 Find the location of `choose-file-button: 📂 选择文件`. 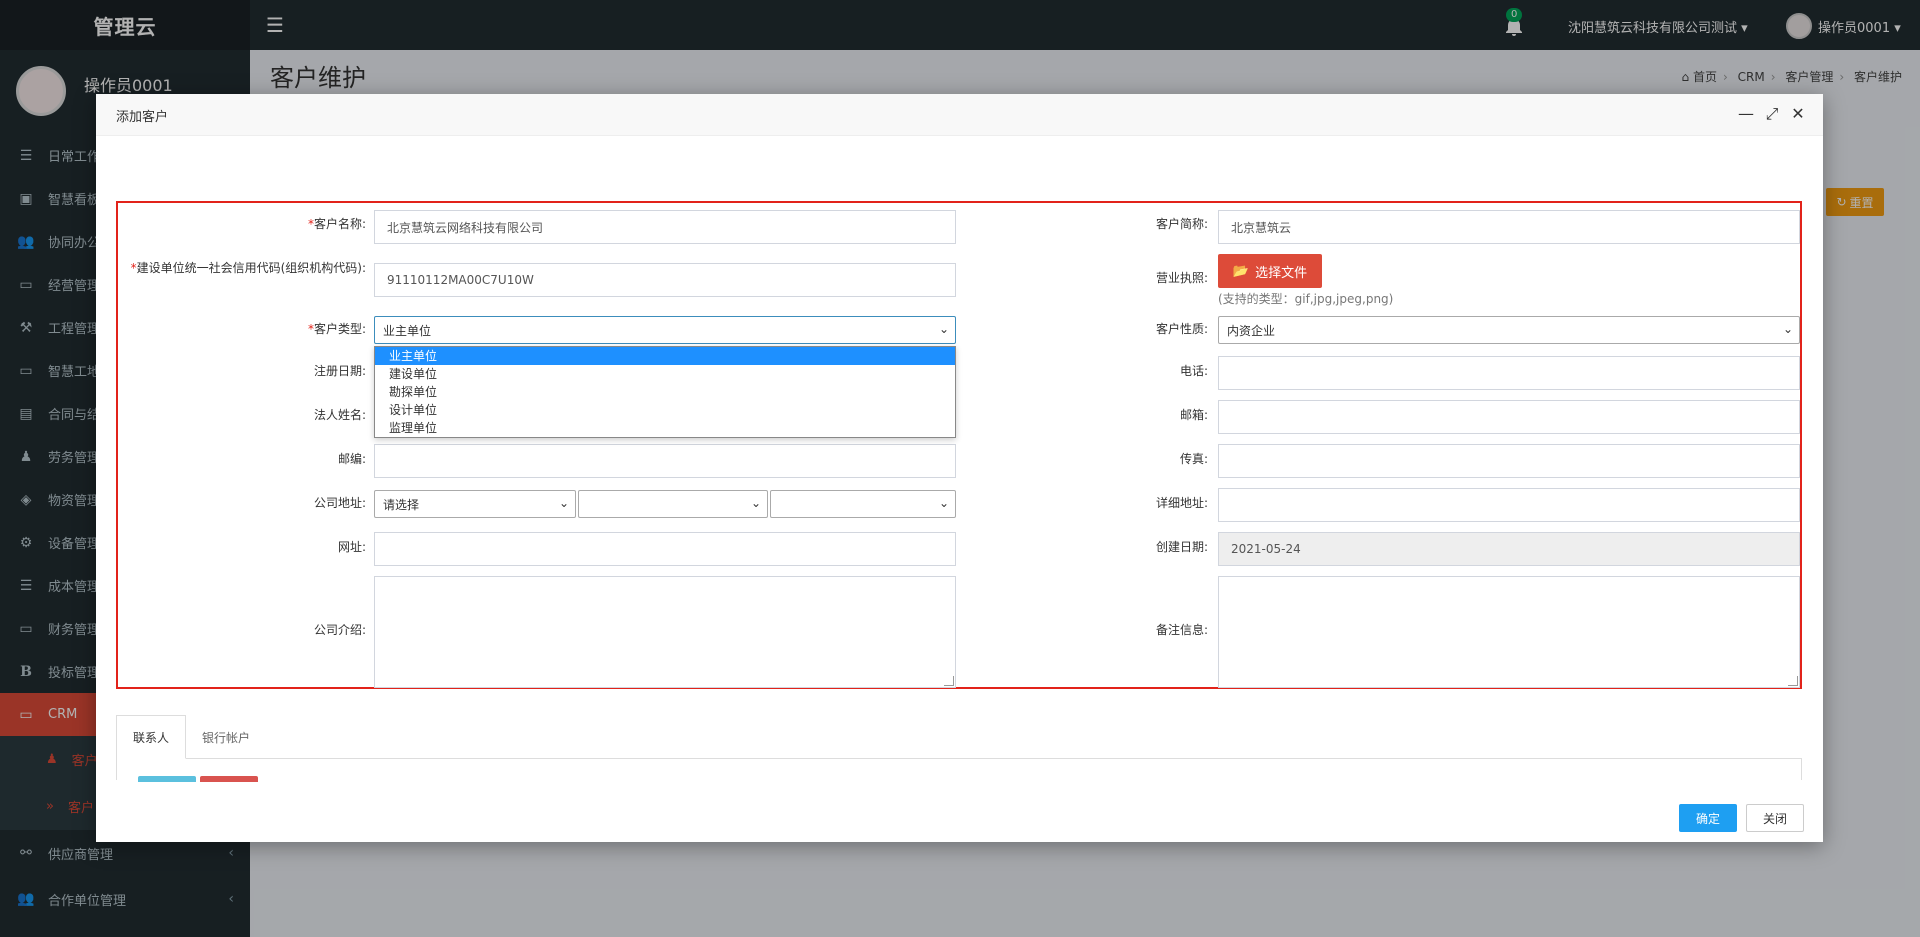

choose-file-button: 📂 选择文件 is located at coordinates (1270, 271).